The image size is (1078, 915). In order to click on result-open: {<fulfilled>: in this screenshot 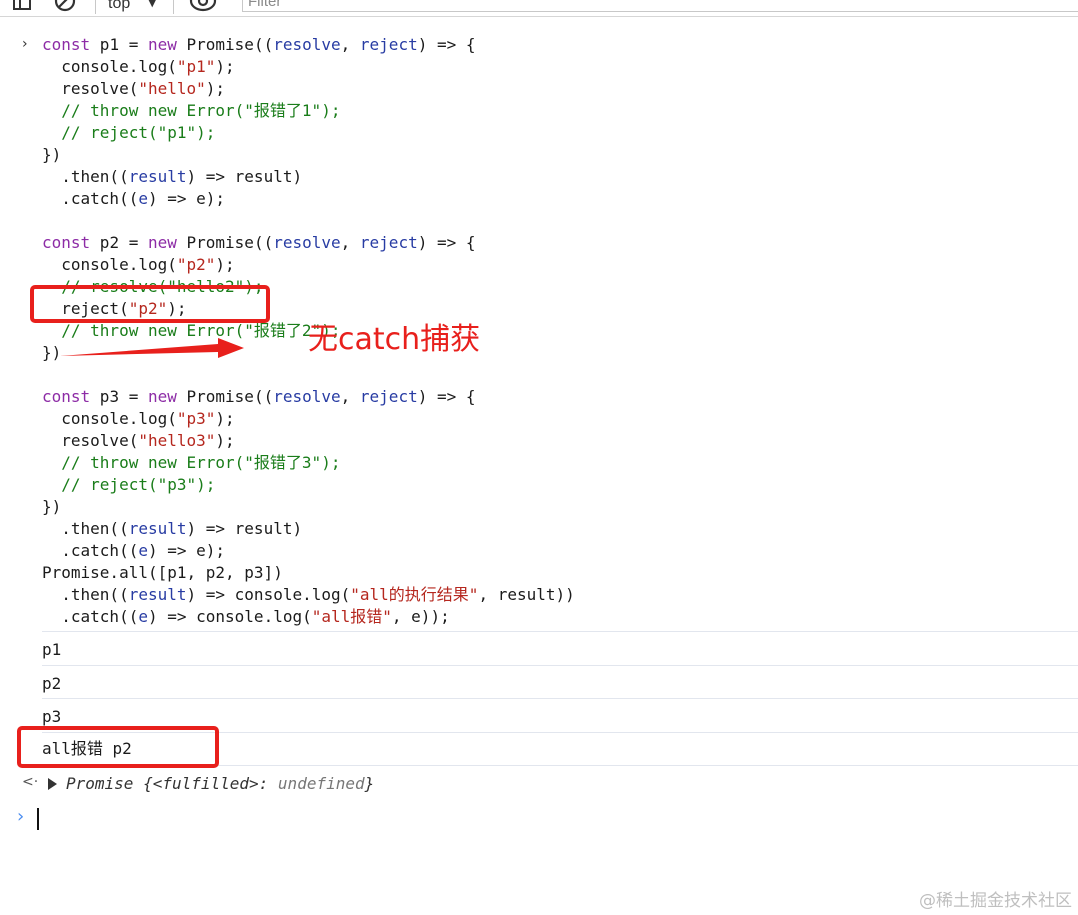, I will do `click(210, 783)`.